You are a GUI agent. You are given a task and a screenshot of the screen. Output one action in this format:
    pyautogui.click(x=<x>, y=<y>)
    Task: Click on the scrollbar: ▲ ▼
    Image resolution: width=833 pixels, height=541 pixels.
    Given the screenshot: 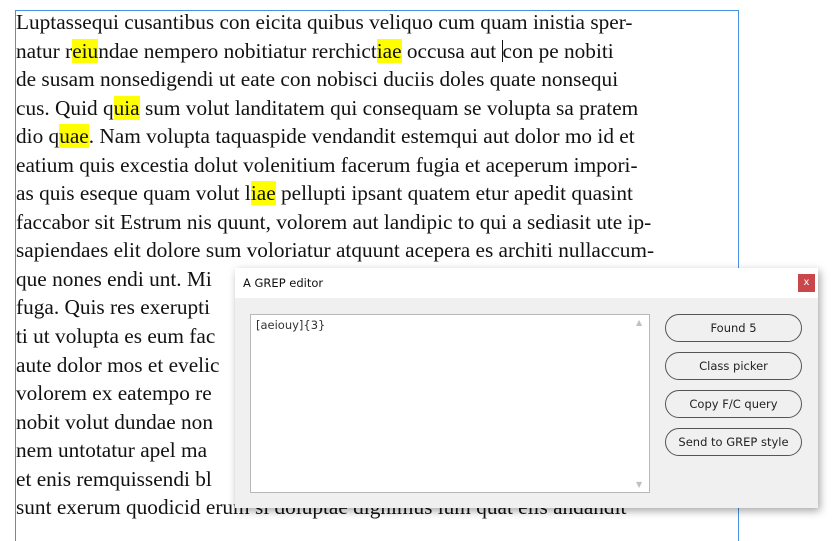 What is the action you would take?
    pyautogui.click(x=641, y=403)
    